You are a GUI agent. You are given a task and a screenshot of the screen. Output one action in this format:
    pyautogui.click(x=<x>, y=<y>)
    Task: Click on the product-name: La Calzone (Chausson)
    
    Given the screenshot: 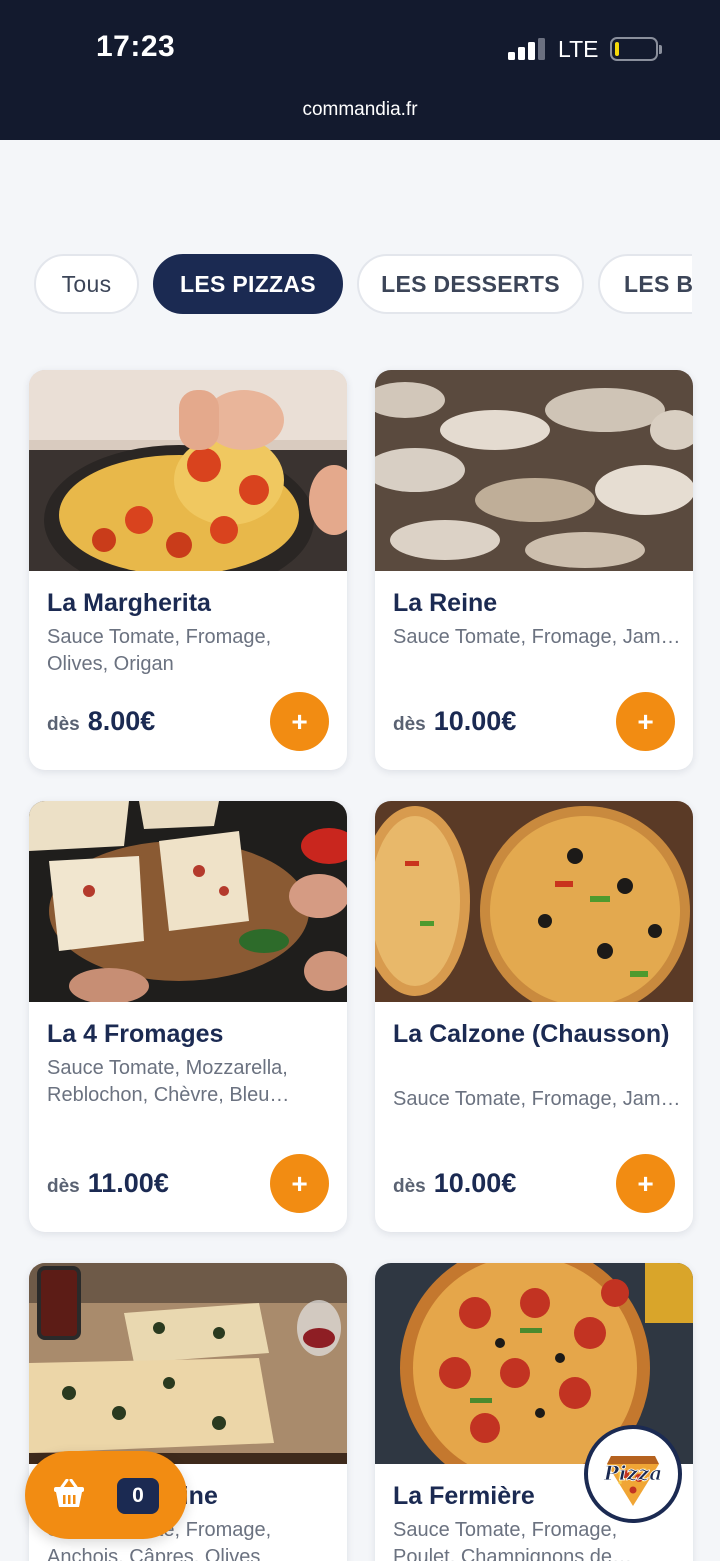 What is the action you would take?
    pyautogui.click(x=531, y=1034)
    